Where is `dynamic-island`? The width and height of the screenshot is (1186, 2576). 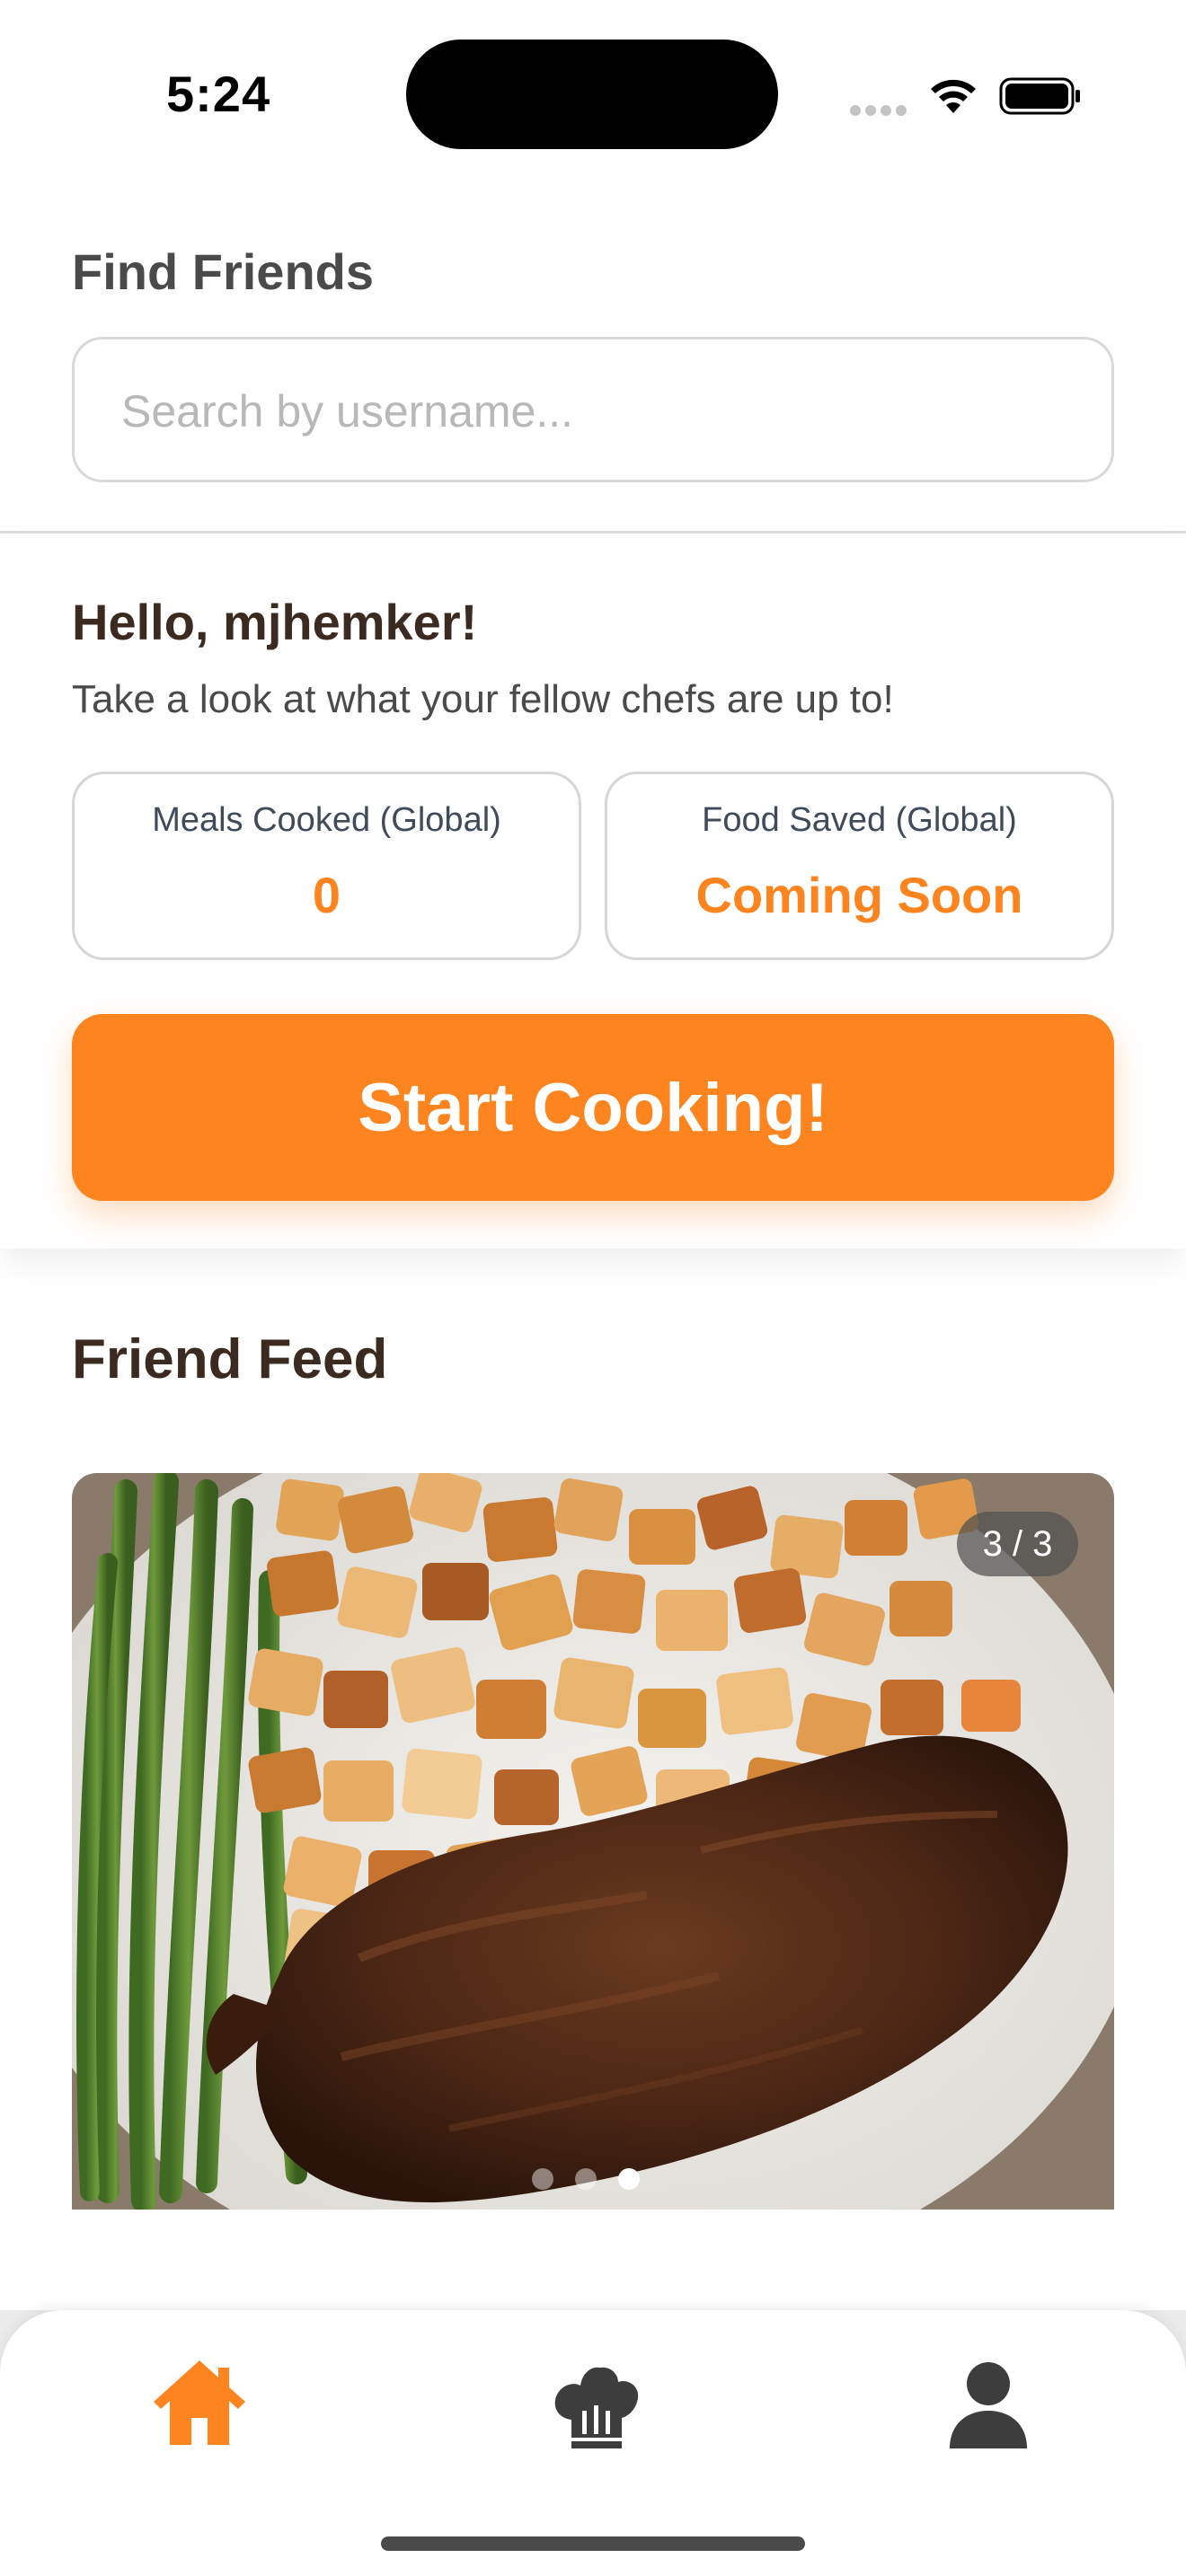
dynamic-island is located at coordinates (592, 94).